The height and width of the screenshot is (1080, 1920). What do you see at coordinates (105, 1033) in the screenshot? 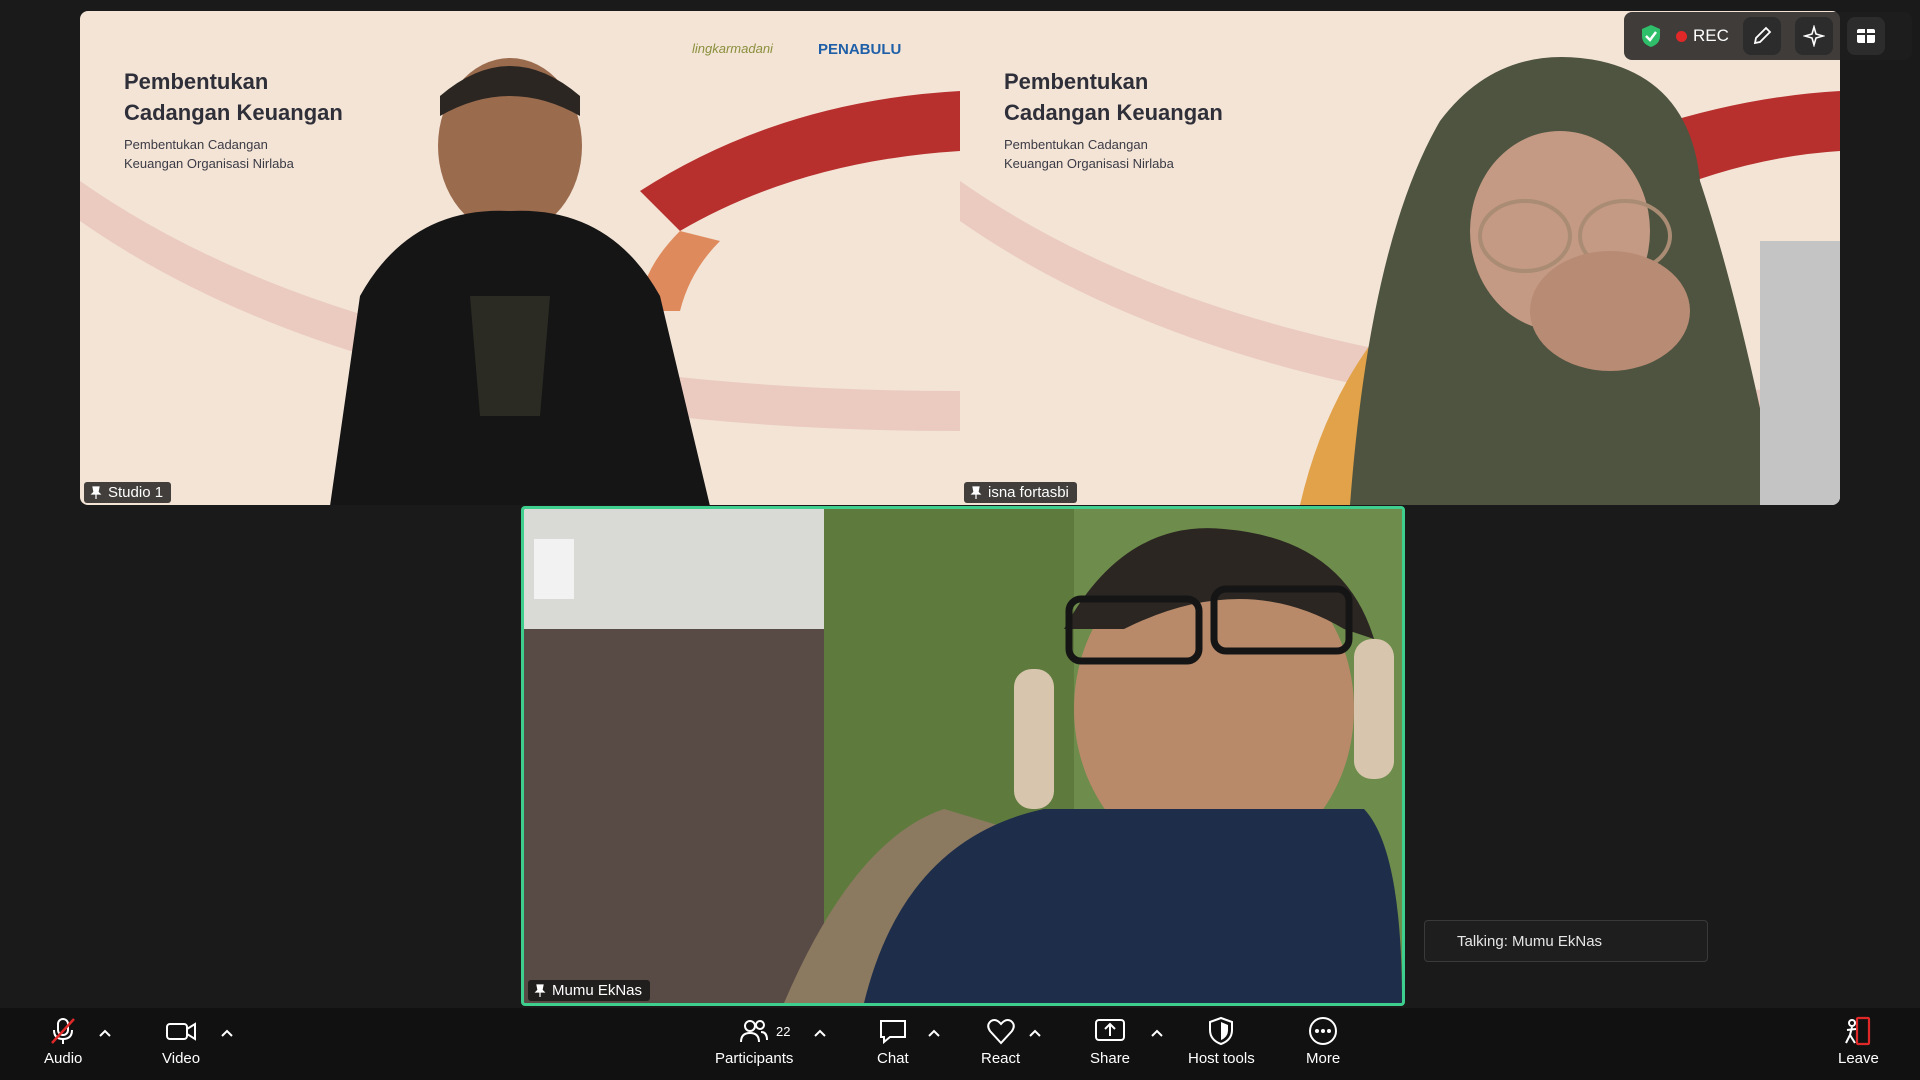
I see `audio-options-chevron-icon` at bounding box center [105, 1033].